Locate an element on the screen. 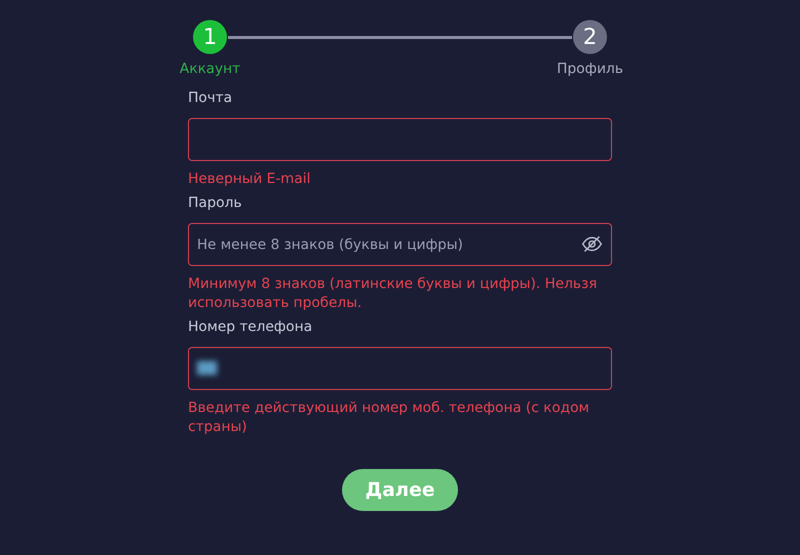 The height and width of the screenshot is (555, 800). step-label: Профиль is located at coordinates (590, 69).